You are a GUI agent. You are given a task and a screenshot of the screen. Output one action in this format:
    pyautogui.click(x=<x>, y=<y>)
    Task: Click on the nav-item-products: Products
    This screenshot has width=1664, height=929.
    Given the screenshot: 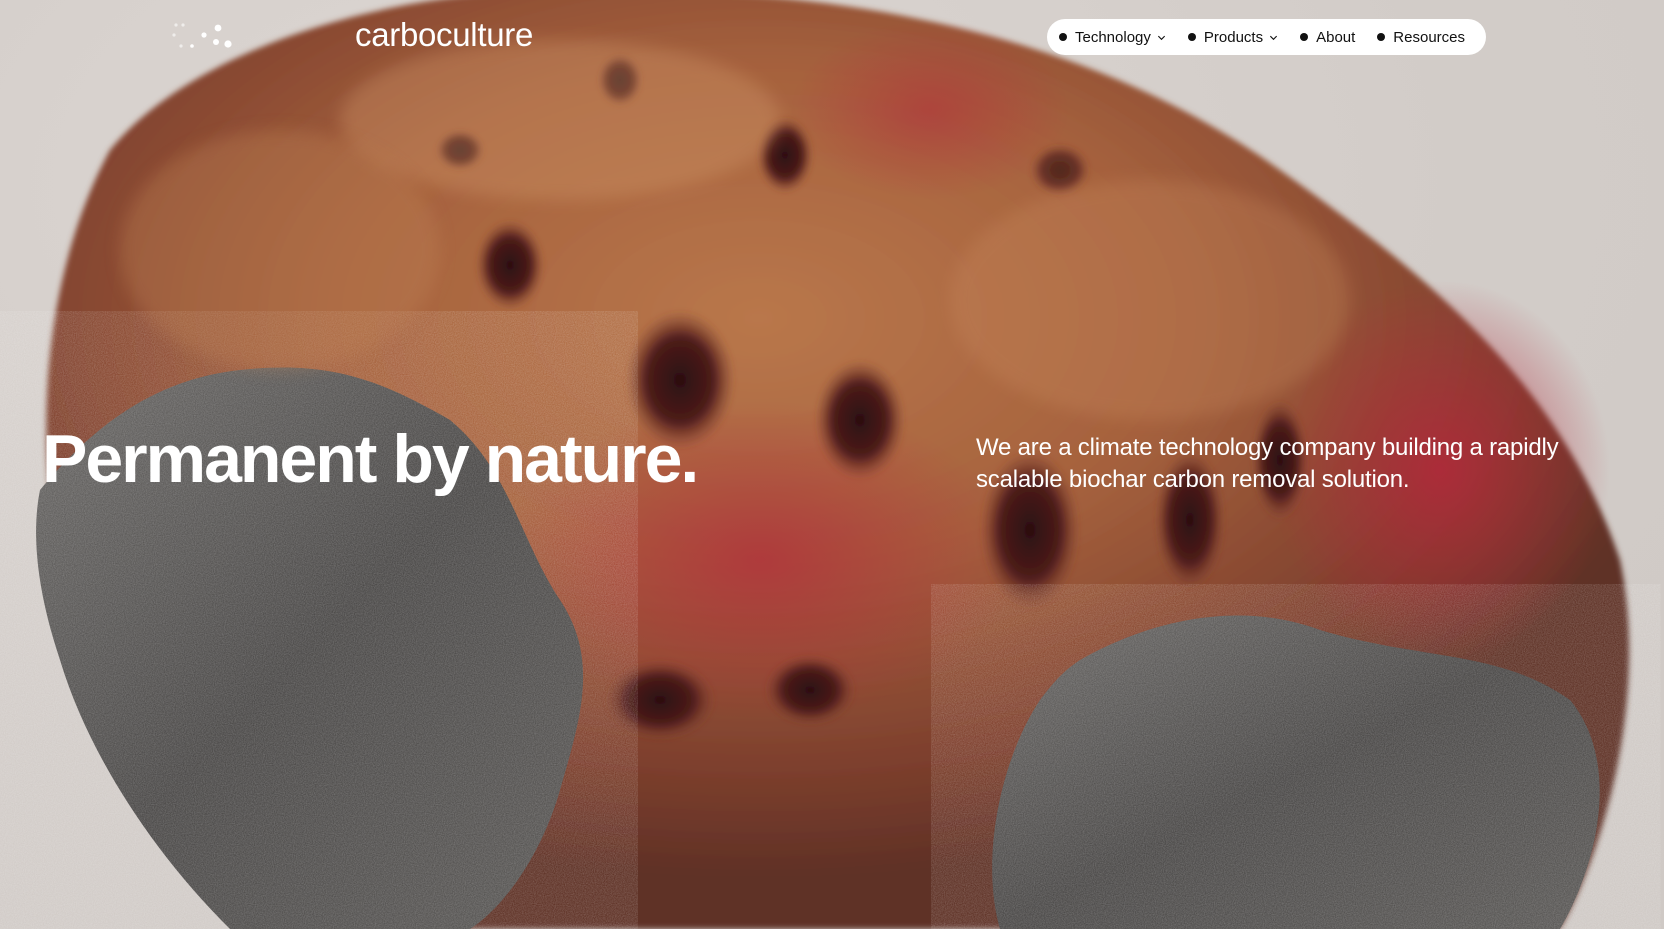 What is the action you would take?
    pyautogui.click(x=1232, y=37)
    